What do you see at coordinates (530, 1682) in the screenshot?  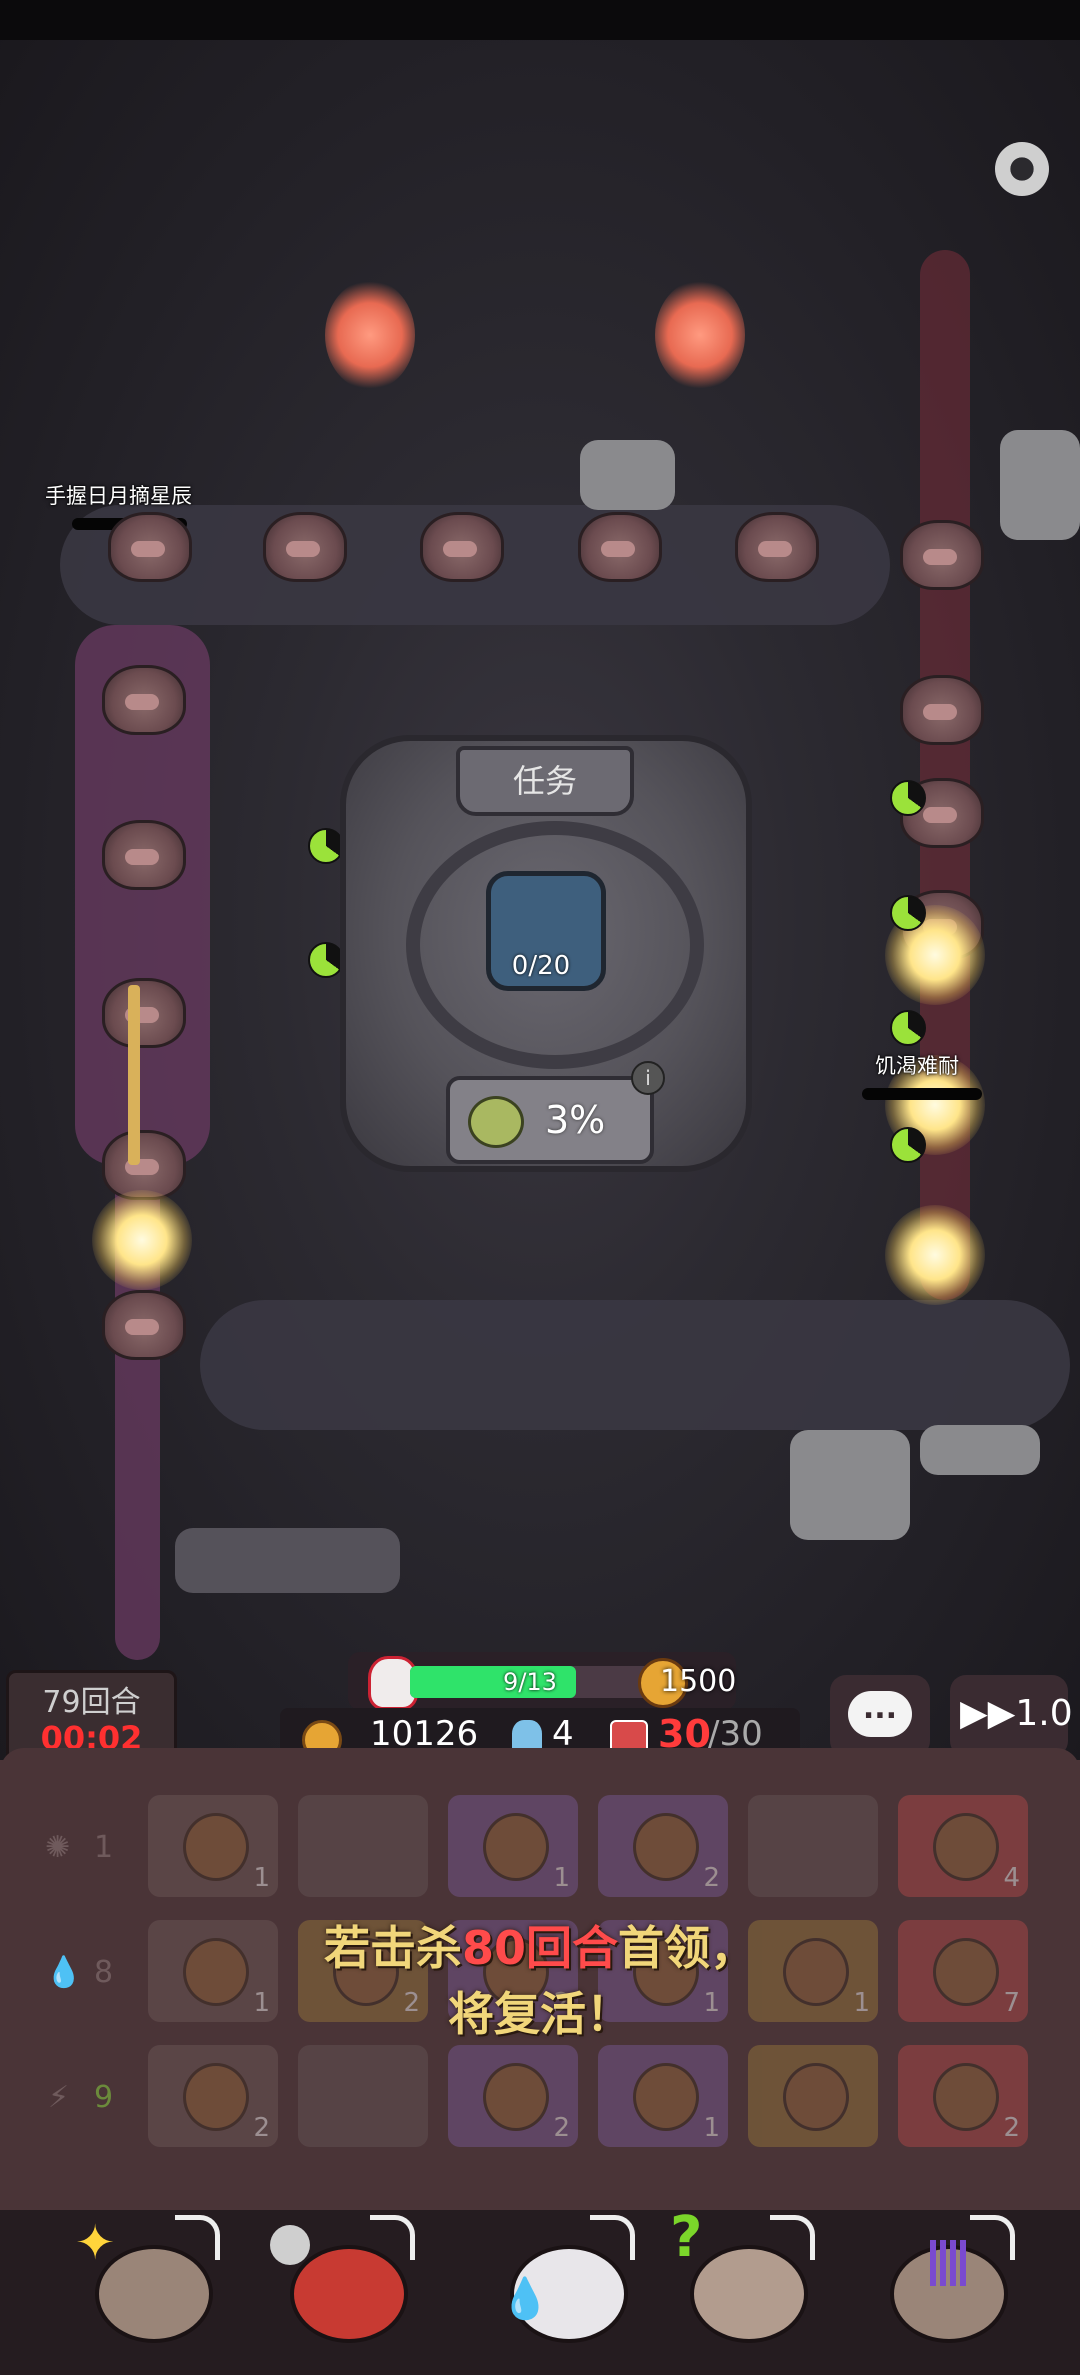 I see `wave-progress-text: 9/13` at bounding box center [530, 1682].